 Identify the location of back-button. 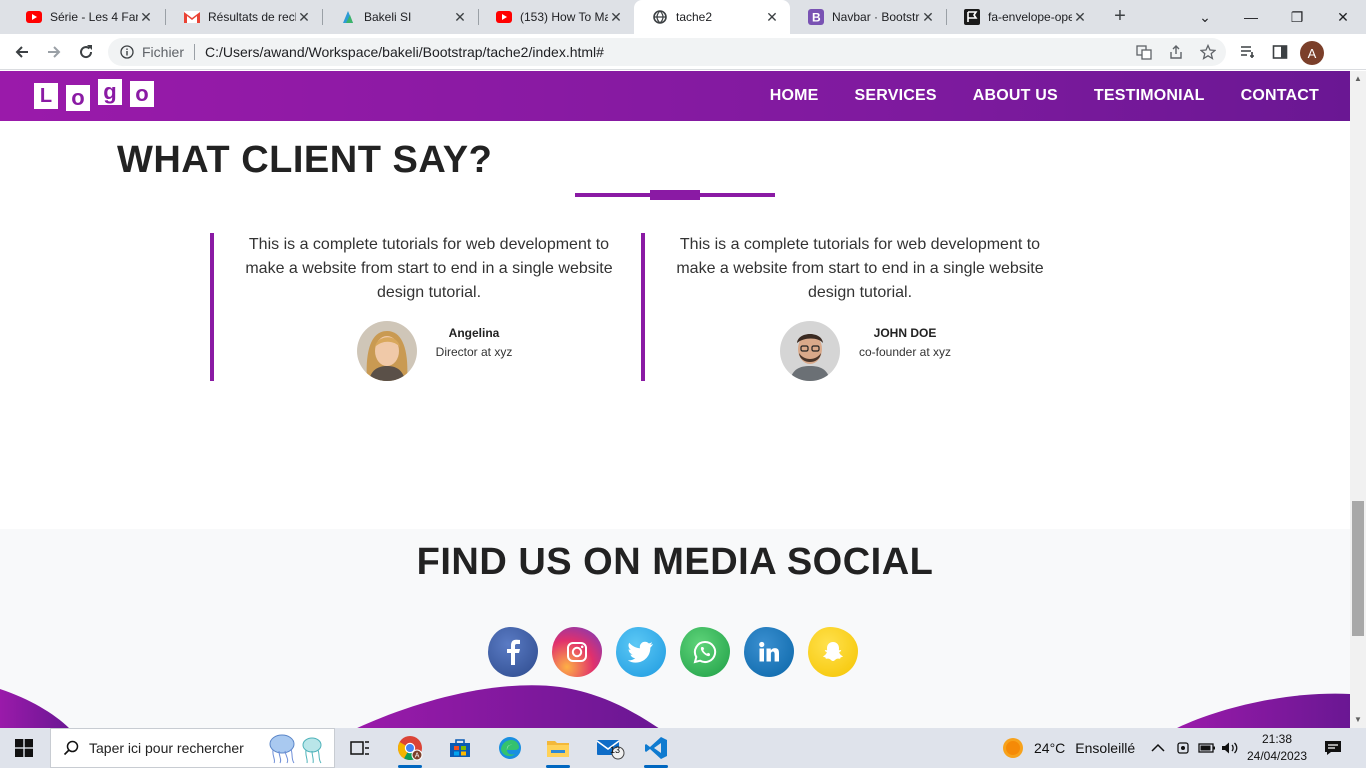
(22, 52).